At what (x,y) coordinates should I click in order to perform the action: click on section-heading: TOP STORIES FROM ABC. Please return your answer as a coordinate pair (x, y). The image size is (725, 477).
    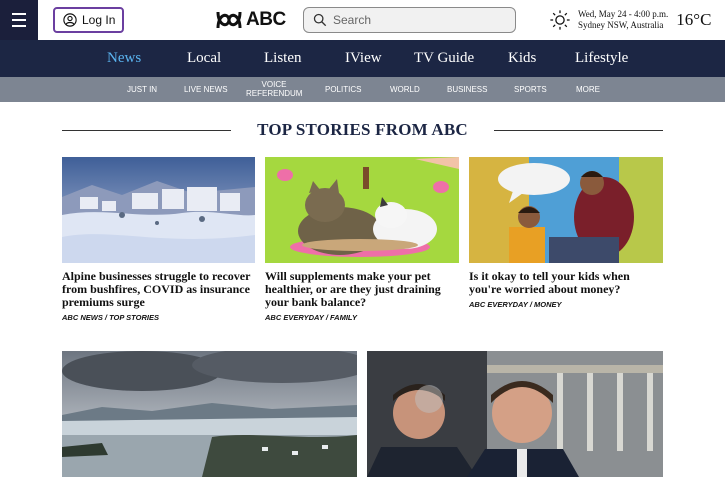
    Looking at the image, I should click on (363, 130).